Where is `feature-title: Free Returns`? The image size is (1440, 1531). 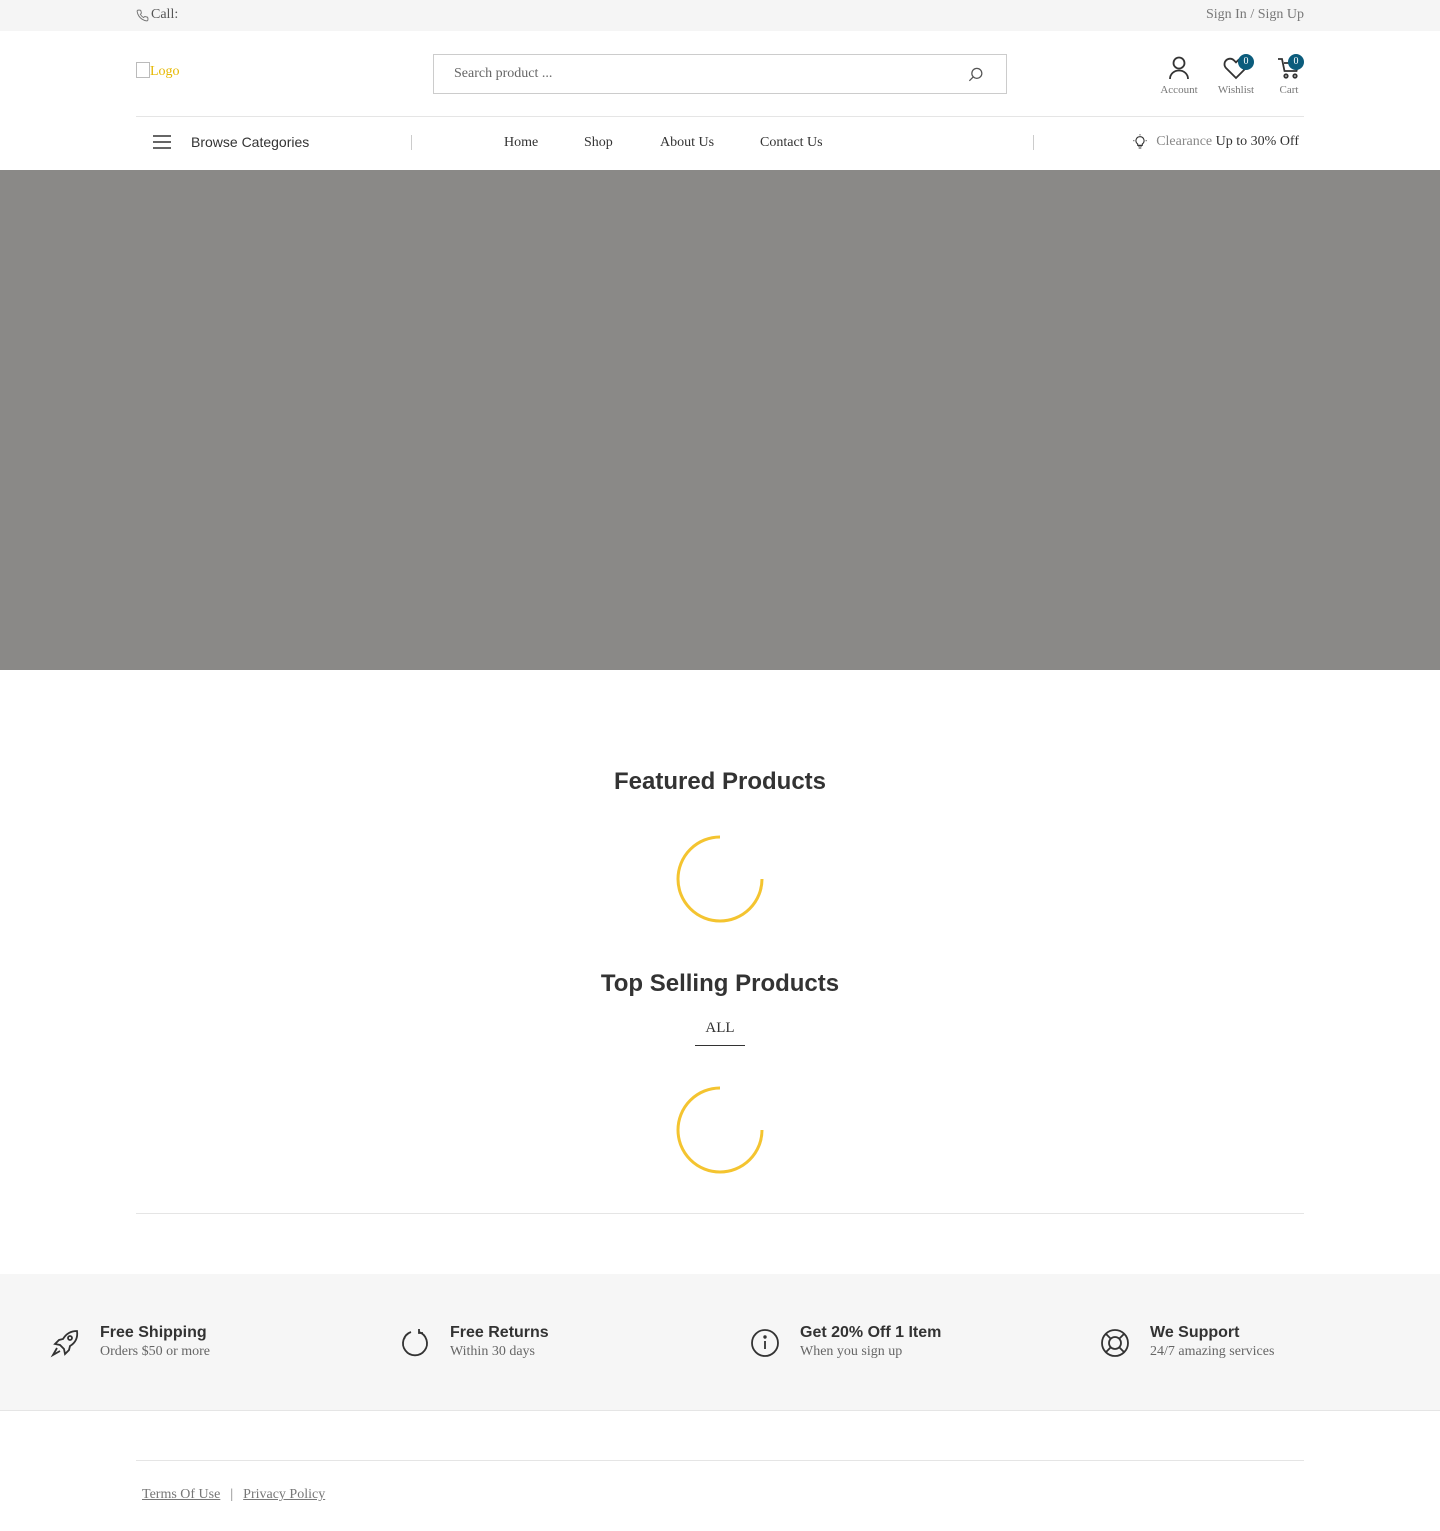
feature-title: Free Returns is located at coordinates (499, 1332).